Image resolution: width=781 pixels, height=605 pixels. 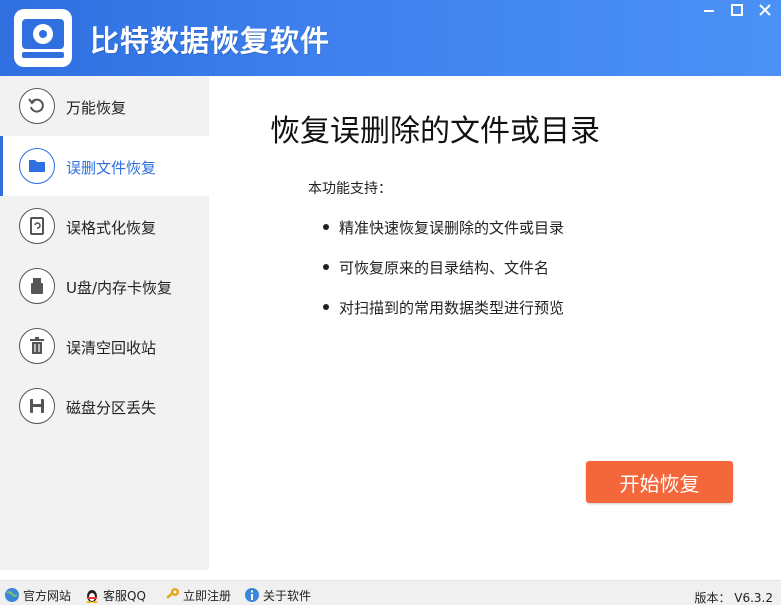 I want to click on start-recovery-button: 开始恢复, so click(x=659, y=482).